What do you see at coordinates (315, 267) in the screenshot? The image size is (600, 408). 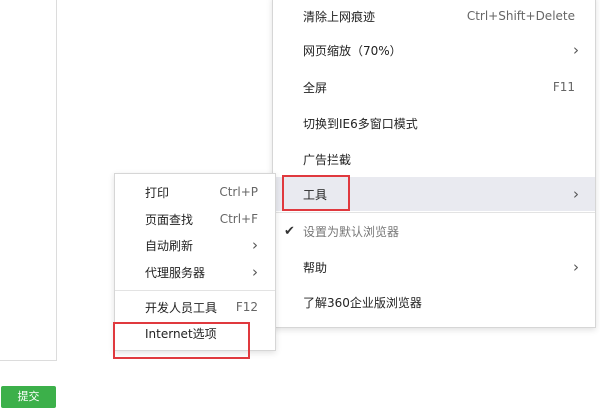 I see `menu-item-label: 帮助` at bounding box center [315, 267].